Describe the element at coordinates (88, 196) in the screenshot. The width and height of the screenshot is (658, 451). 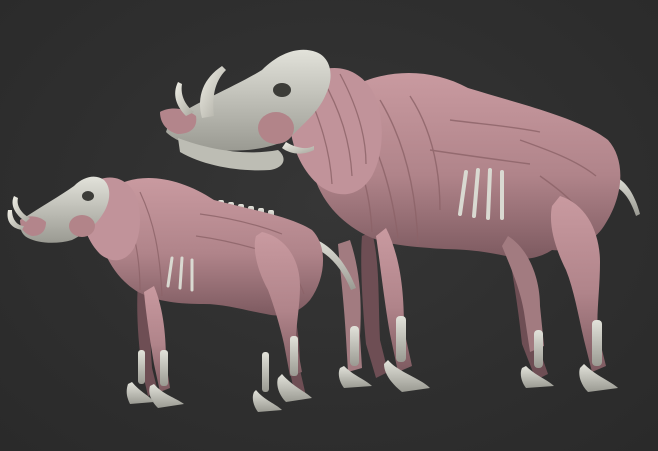
I see `small-boar-eye-socket` at that location.